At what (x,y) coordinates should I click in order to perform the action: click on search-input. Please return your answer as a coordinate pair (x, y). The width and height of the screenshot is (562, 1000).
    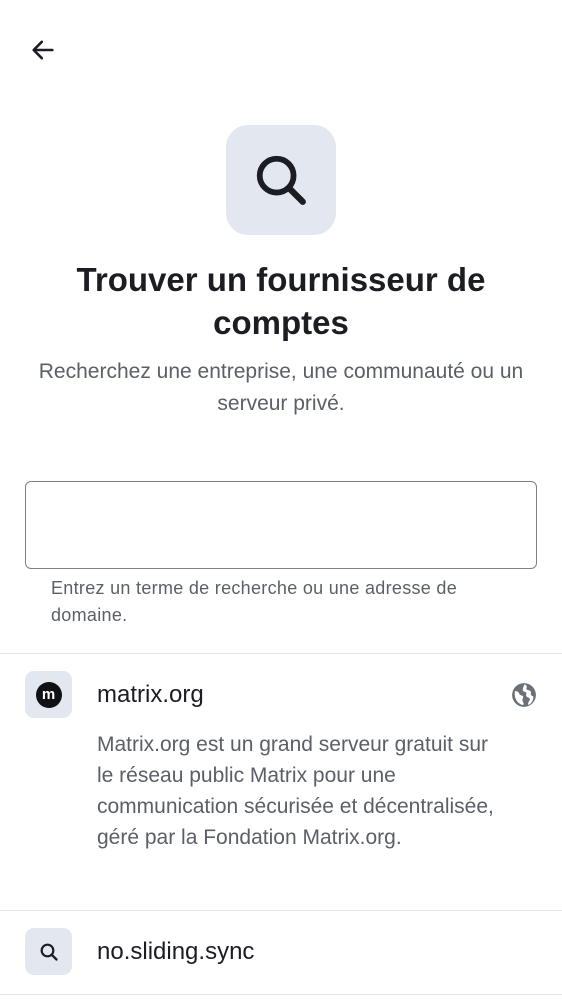
    Looking at the image, I should click on (281, 525).